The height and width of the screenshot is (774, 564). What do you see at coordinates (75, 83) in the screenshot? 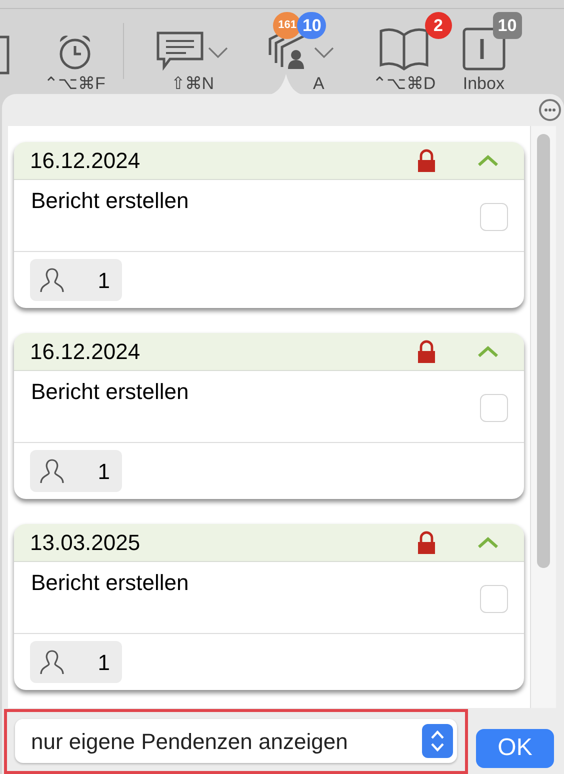
I see `shortcut-label: ⌃⌥⌘F` at bounding box center [75, 83].